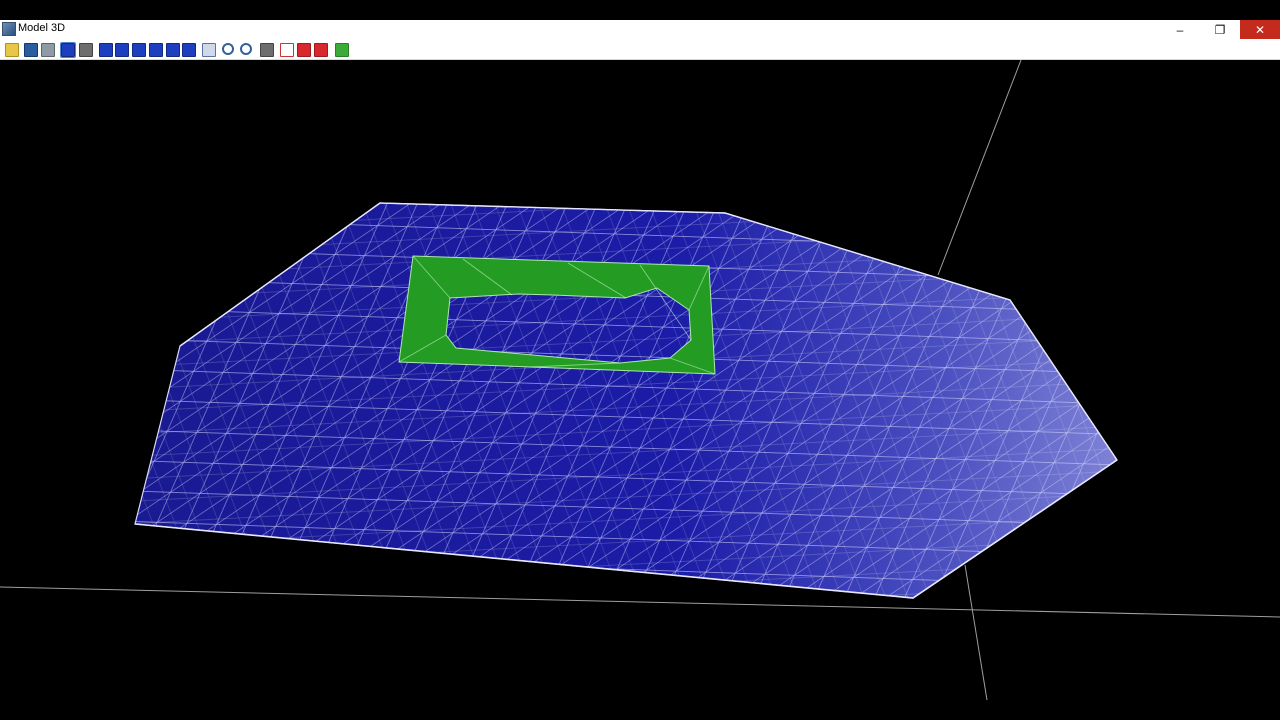 The height and width of the screenshot is (720, 1280). Describe the element at coordinates (209, 50) in the screenshot. I see `zoom-window-icon` at that location.